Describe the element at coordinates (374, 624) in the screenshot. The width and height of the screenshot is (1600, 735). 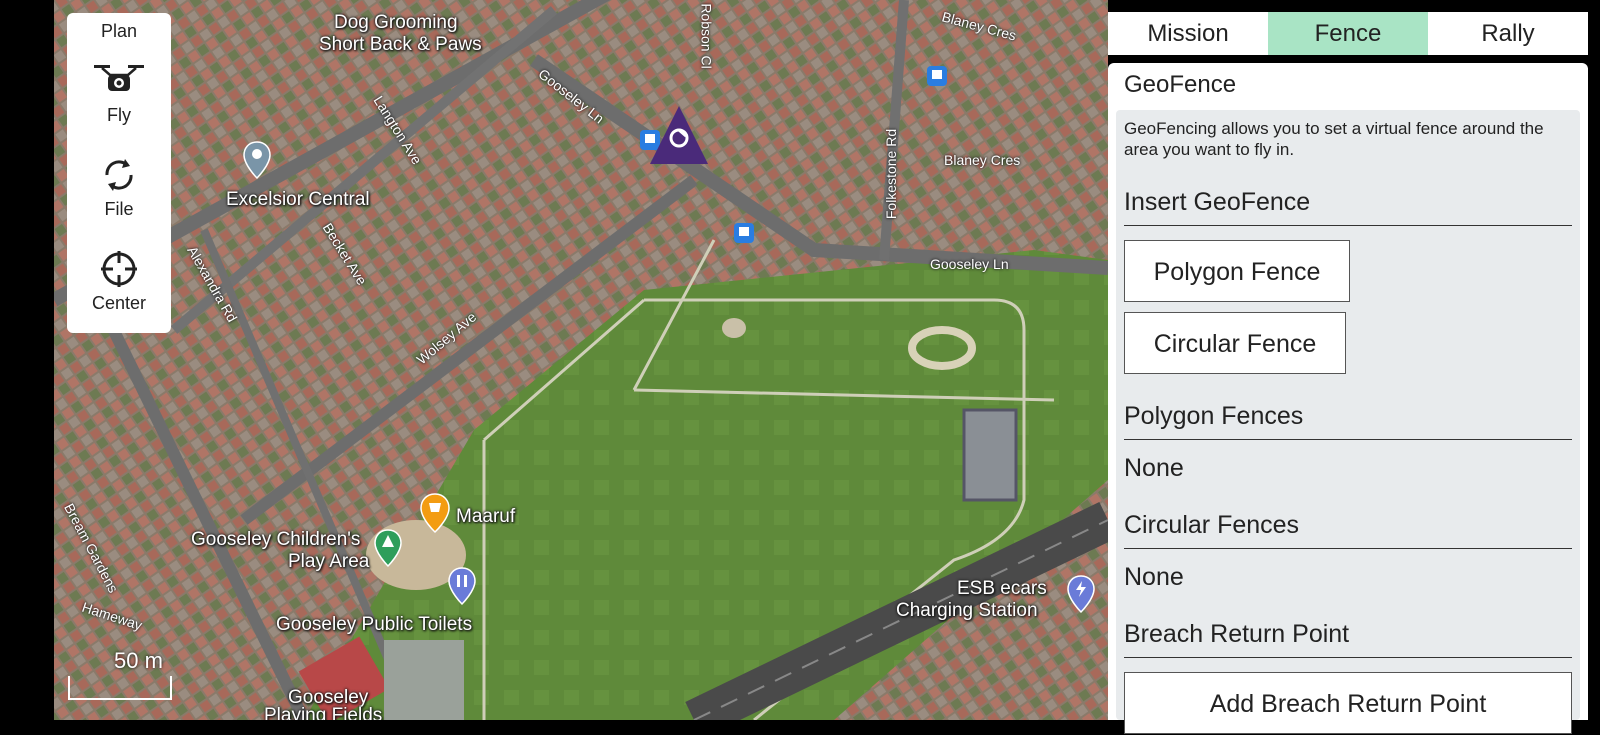
I see `place-label: Gooseley Public Toilets` at that location.